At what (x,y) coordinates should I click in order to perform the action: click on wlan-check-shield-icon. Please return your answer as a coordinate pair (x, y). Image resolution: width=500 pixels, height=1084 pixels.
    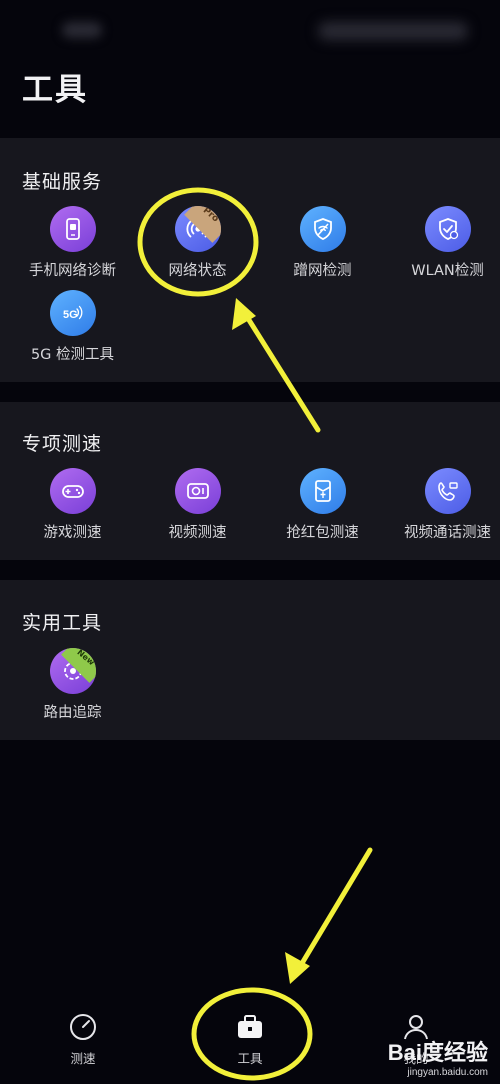
    Looking at the image, I should click on (447, 229).